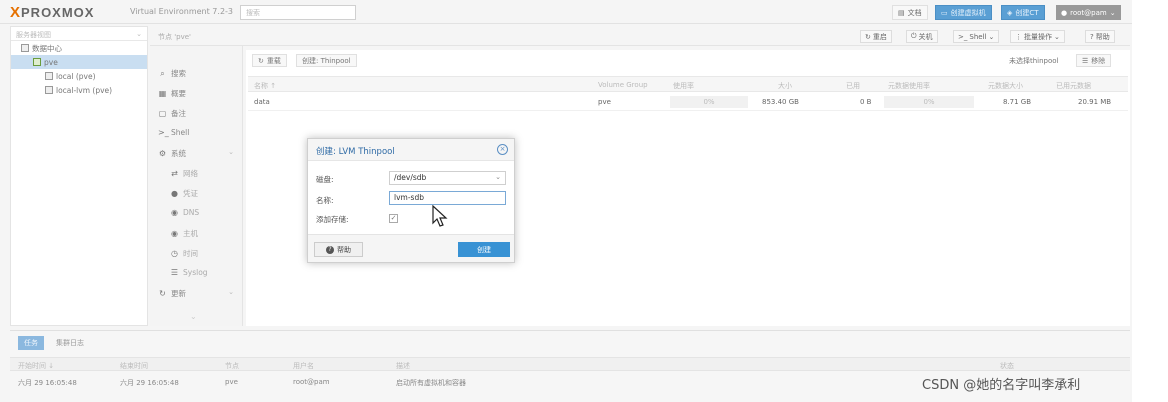 The image size is (1168, 402). I want to click on shutdown-button: ⏻ 关机, so click(922, 36).